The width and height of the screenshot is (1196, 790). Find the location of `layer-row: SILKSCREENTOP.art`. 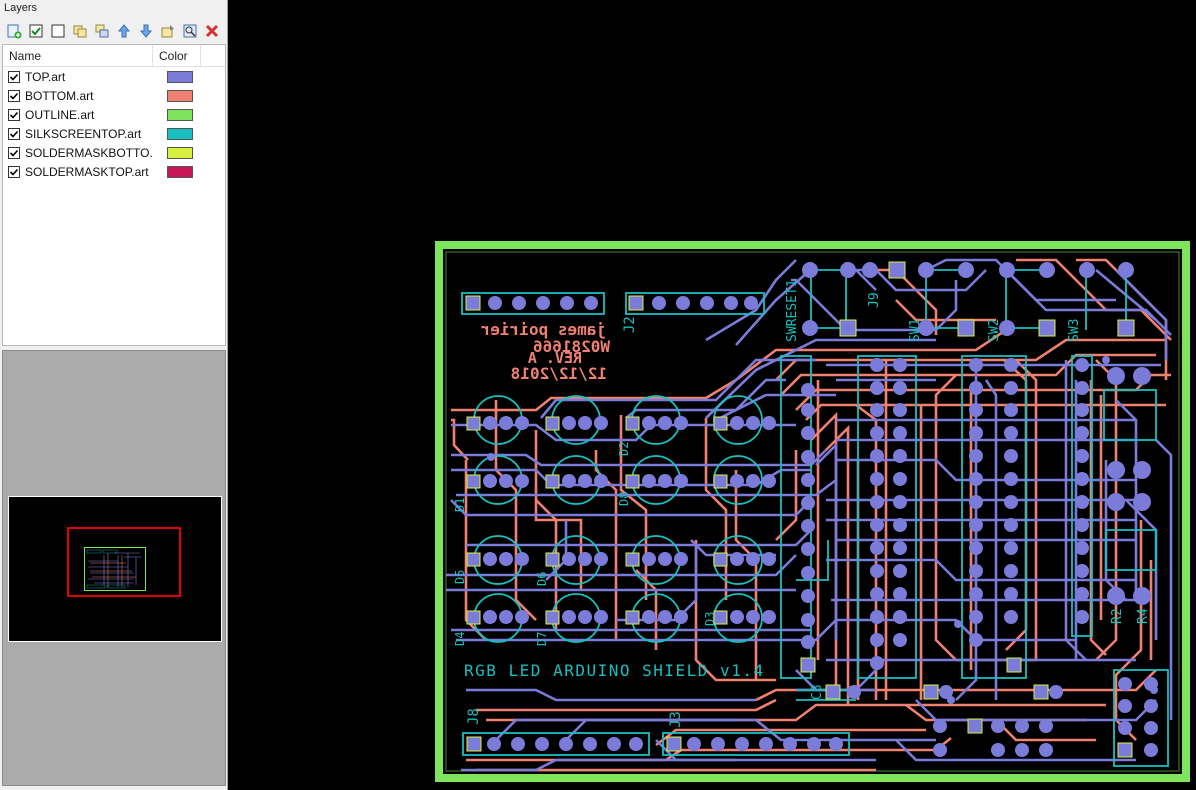

layer-row: SILKSCREENTOP.art is located at coordinates (114, 133).